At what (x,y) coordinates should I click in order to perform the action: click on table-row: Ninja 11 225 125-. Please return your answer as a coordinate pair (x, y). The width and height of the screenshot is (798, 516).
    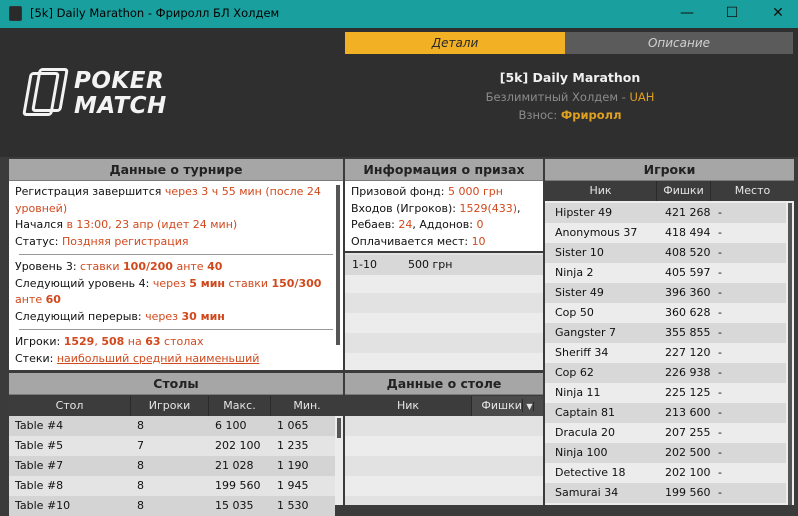
    Looking at the image, I should click on (665, 393).